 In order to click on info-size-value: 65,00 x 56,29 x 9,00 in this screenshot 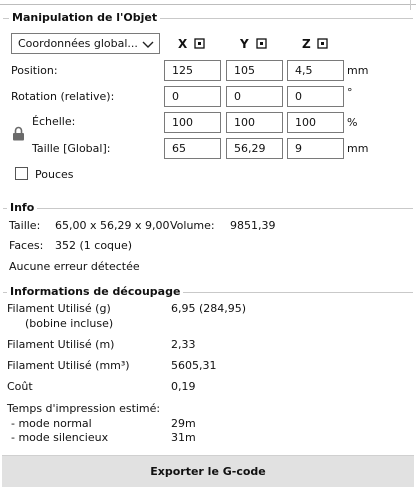, I will do `click(112, 225)`.